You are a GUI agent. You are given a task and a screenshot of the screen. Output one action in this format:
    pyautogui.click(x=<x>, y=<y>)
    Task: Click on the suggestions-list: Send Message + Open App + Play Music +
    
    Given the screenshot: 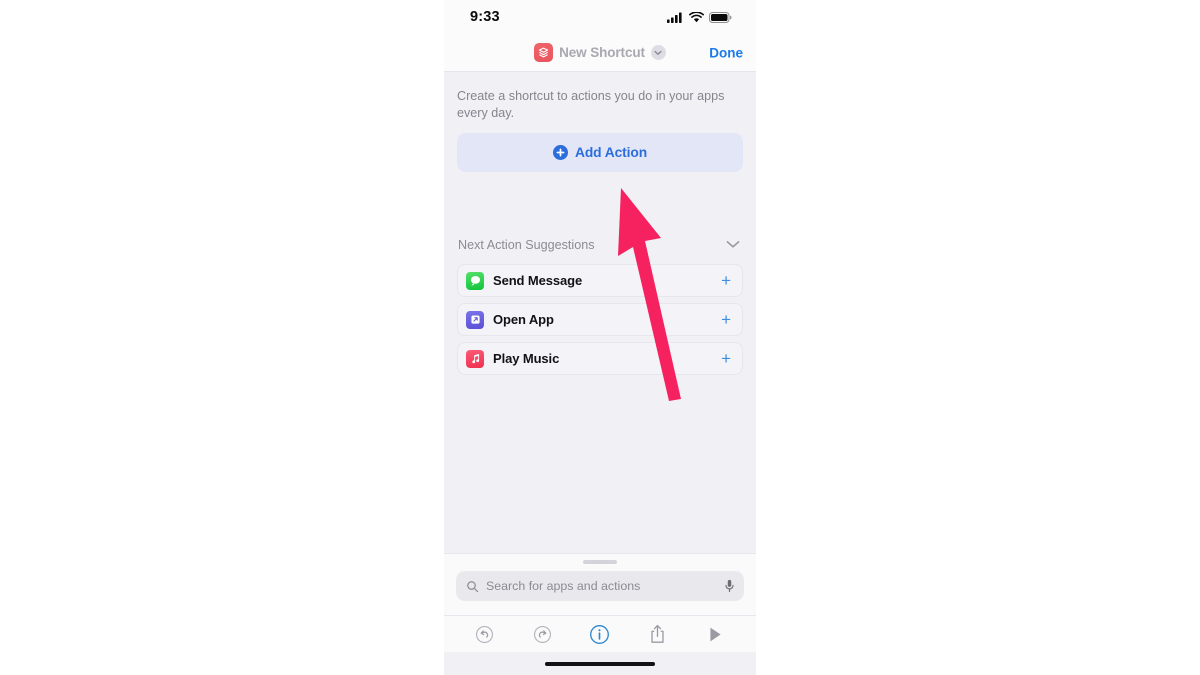 What is the action you would take?
    pyautogui.click(x=600, y=319)
    